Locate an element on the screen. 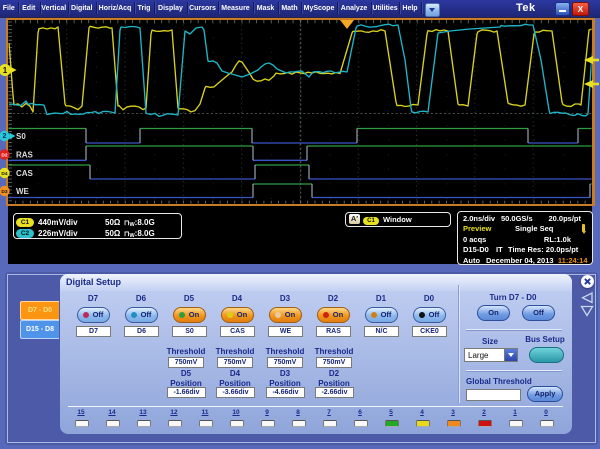 This screenshot has height=449, width=600. svg-text: D2 is located at coordinates (4, 155).